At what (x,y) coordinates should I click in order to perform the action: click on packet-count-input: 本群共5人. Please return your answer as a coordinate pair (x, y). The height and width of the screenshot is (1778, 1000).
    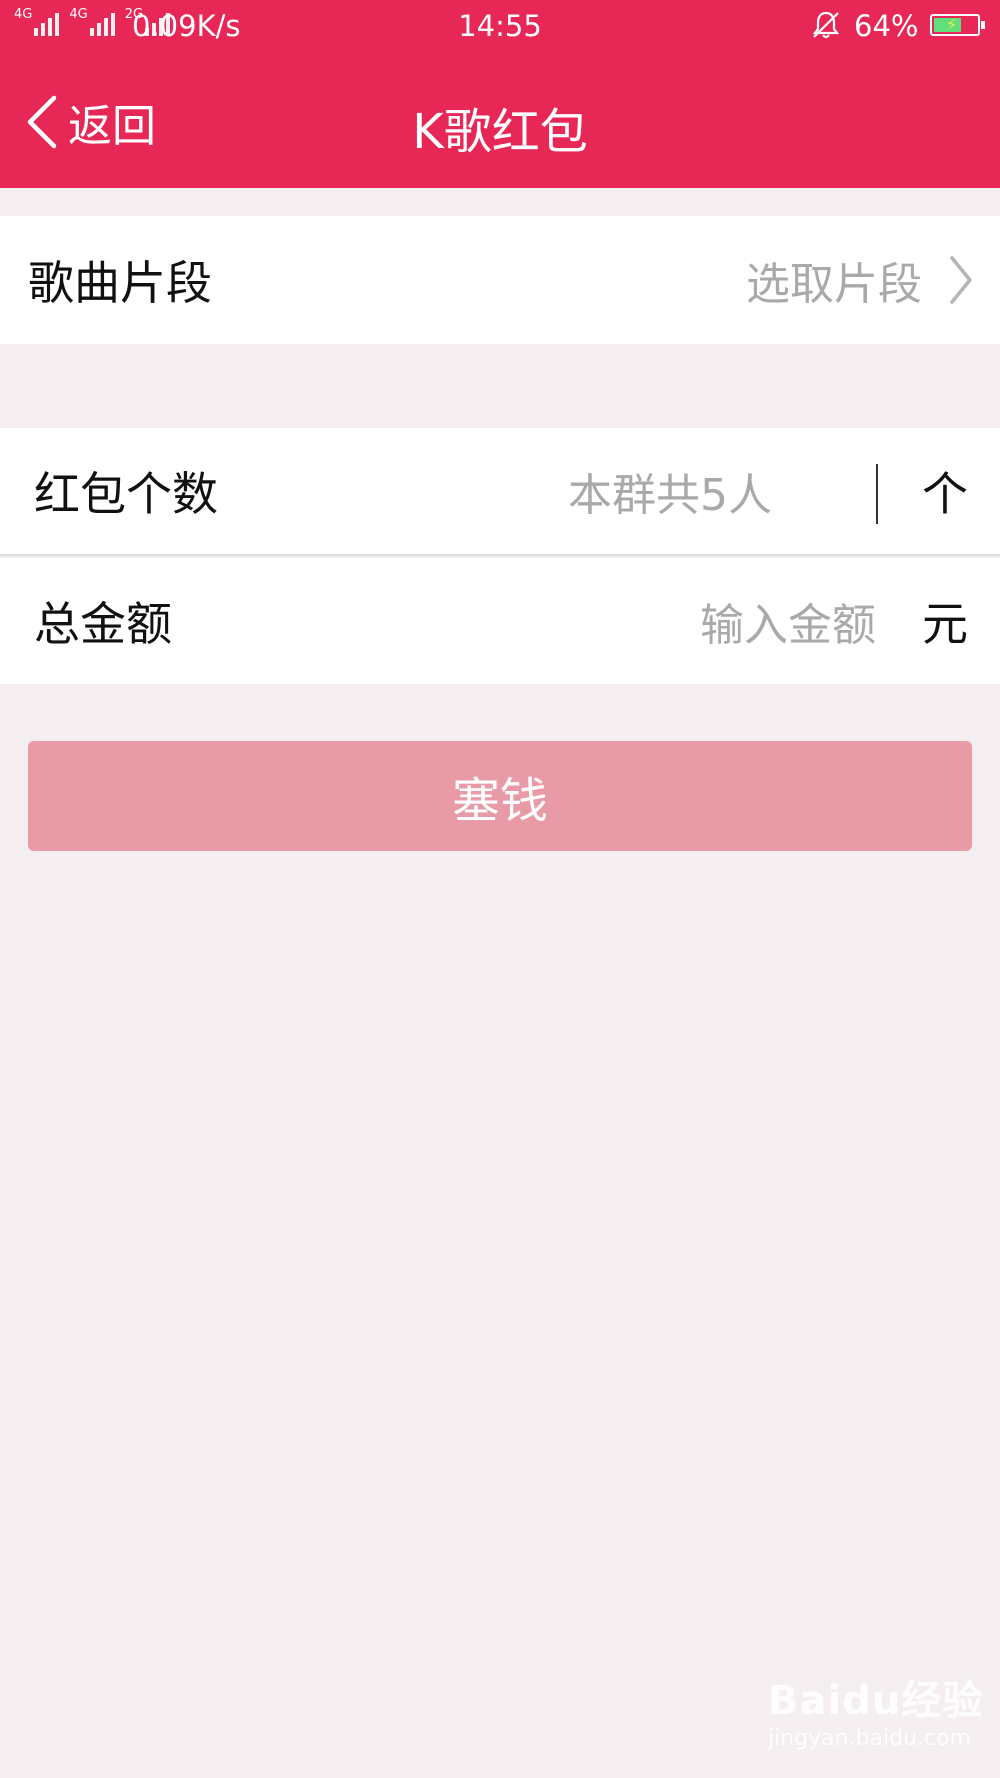
    Looking at the image, I should click on (670, 491).